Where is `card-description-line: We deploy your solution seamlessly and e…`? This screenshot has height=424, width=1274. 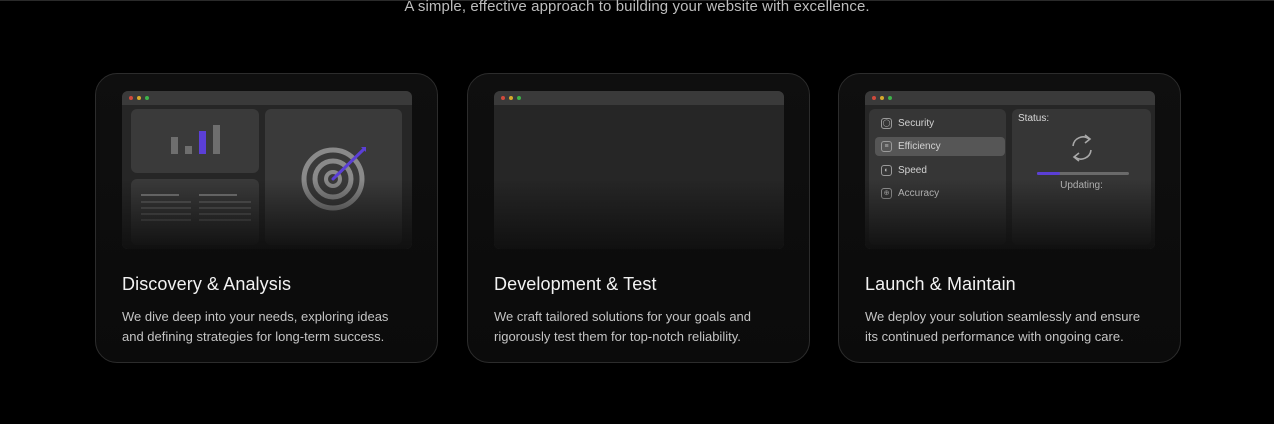
card-description-line: We deploy your solution seamlessly and e… is located at coordinates (1003, 316).